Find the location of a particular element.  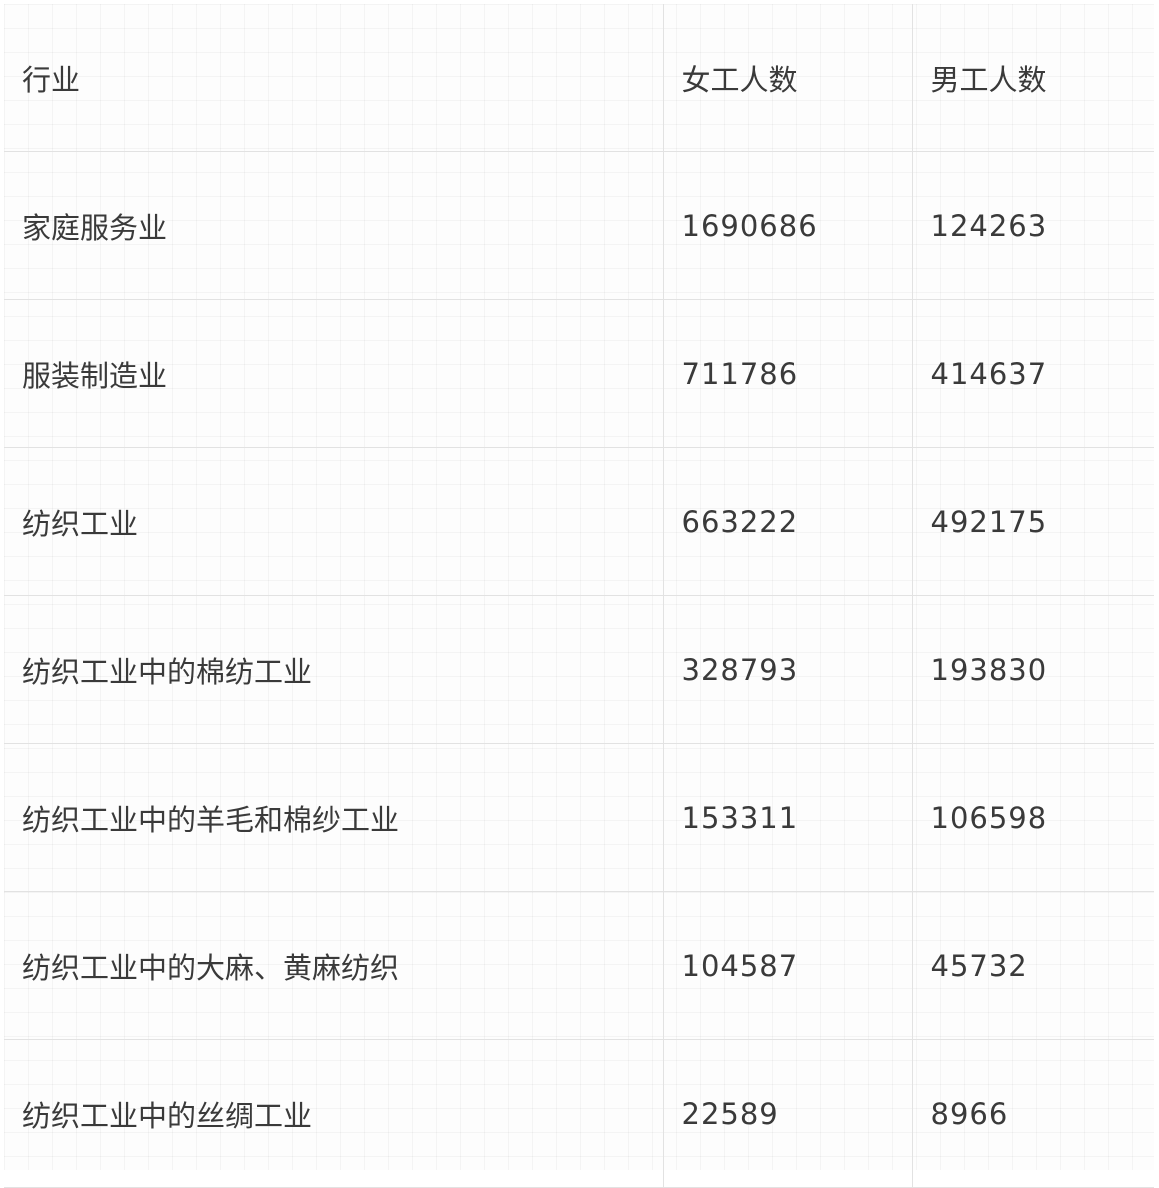

table-row: 纺织工业中的羊毛和棉纱工业 153311 106598 is located at coordinates (579, 817).